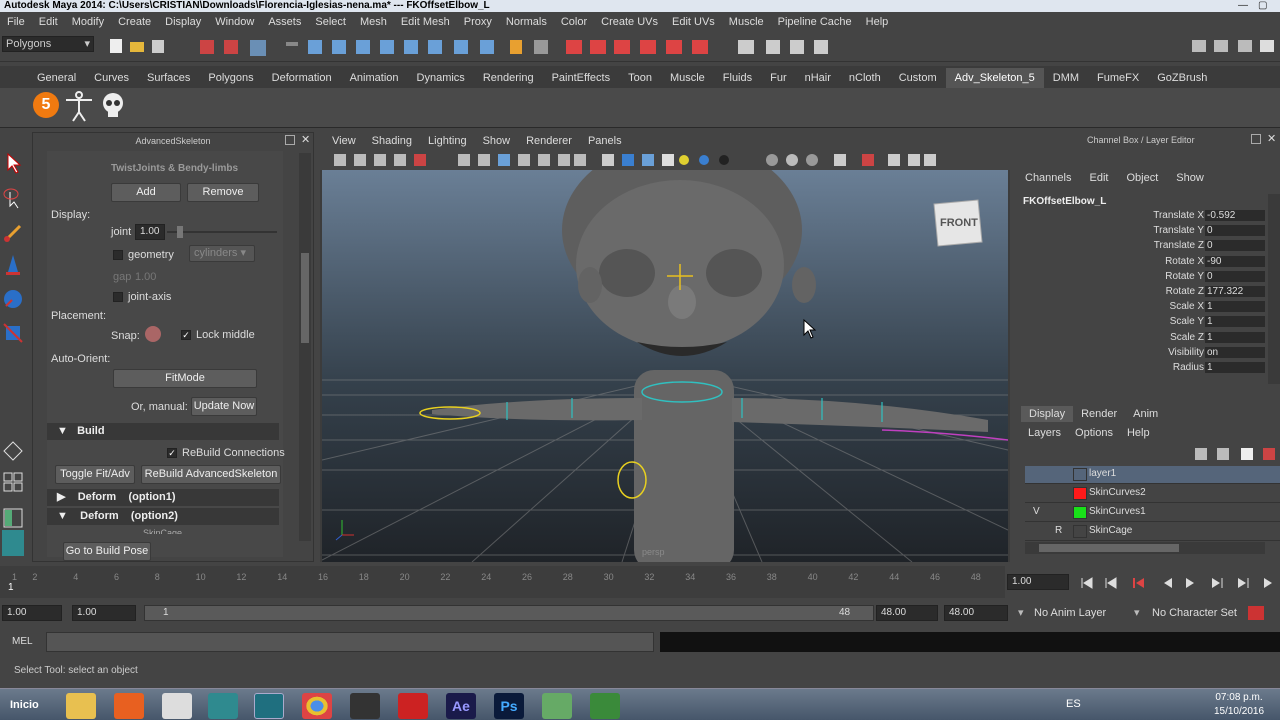  I want to click on menu-help: Help, so click(877, 22).